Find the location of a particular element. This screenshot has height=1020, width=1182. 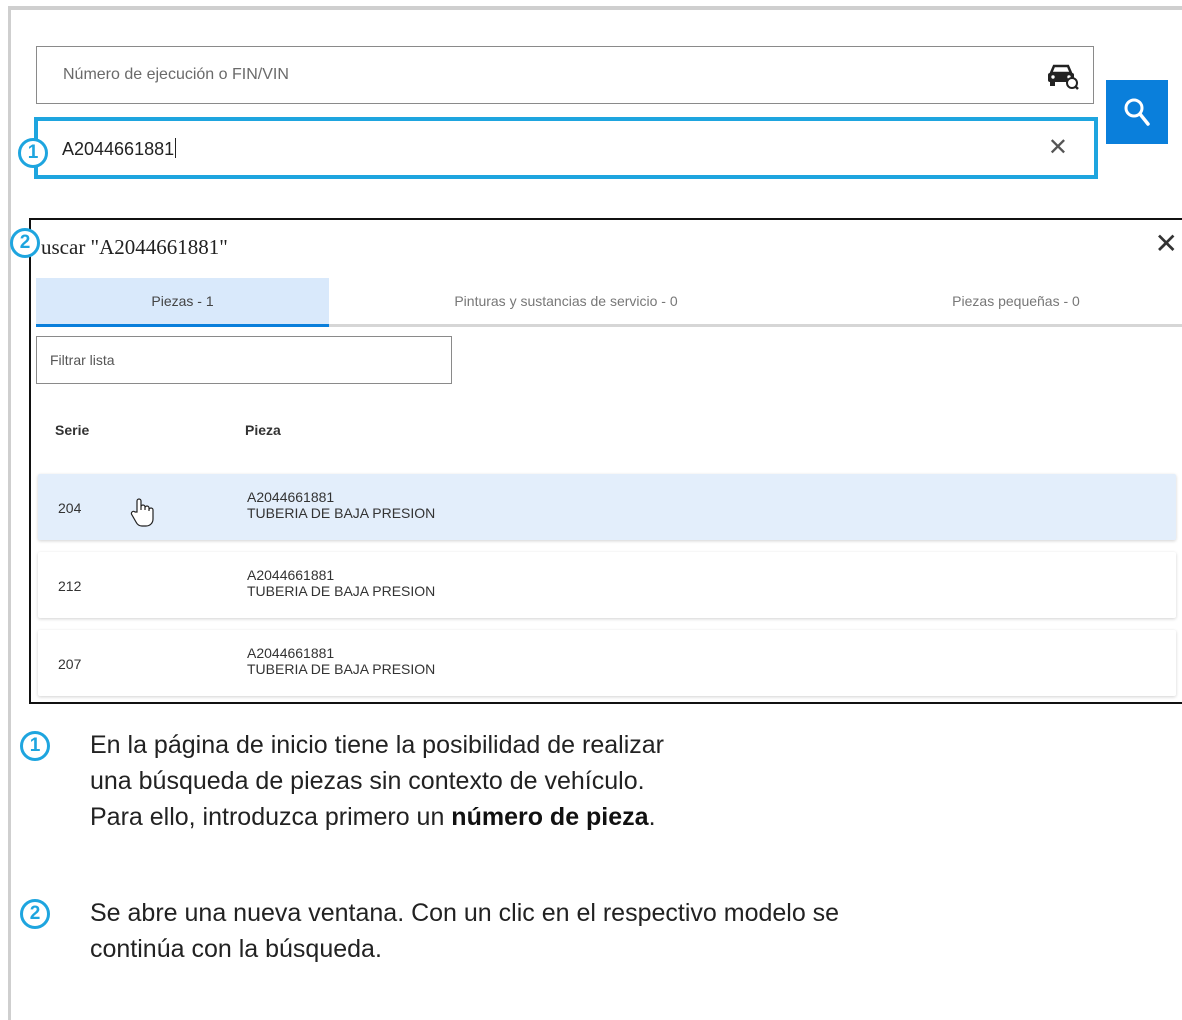

magnifier-icon is located at coordinates (1137, 112).